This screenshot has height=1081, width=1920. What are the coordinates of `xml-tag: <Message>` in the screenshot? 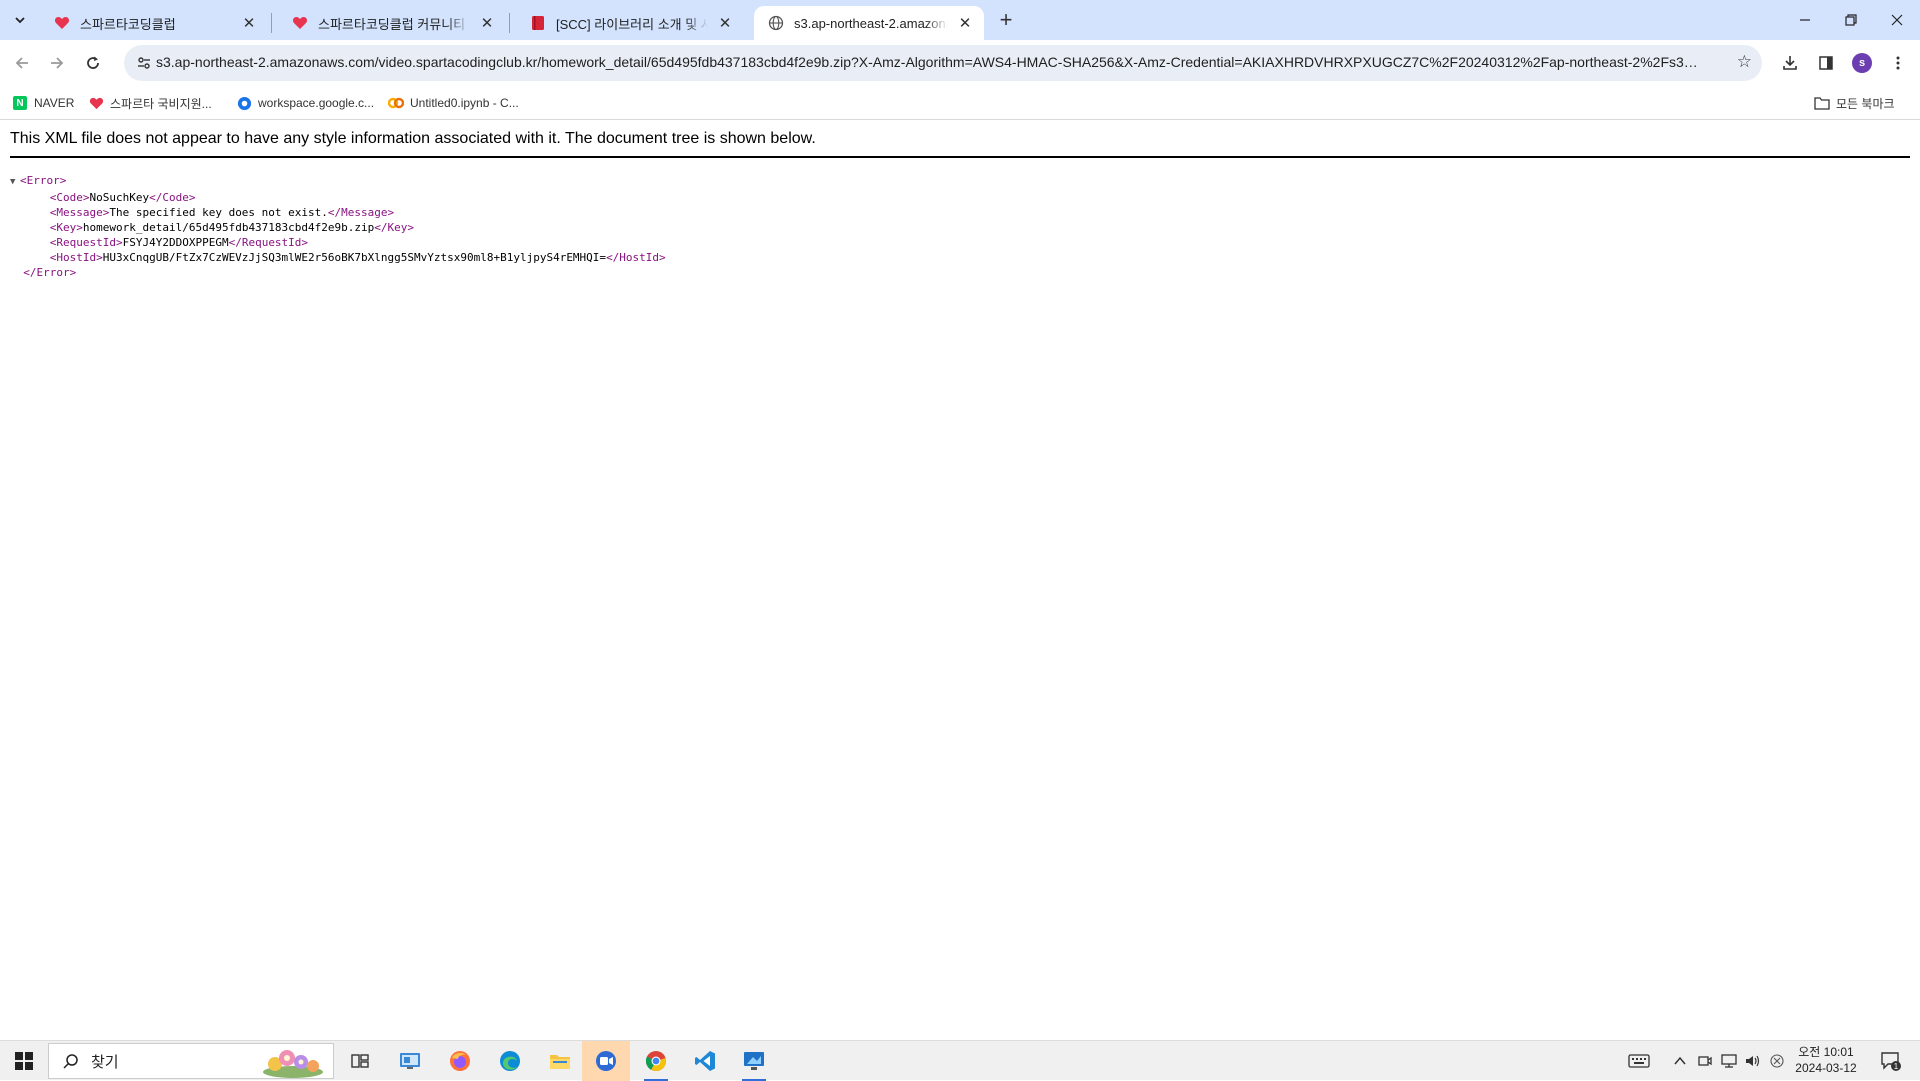 It's located at (79, 212).